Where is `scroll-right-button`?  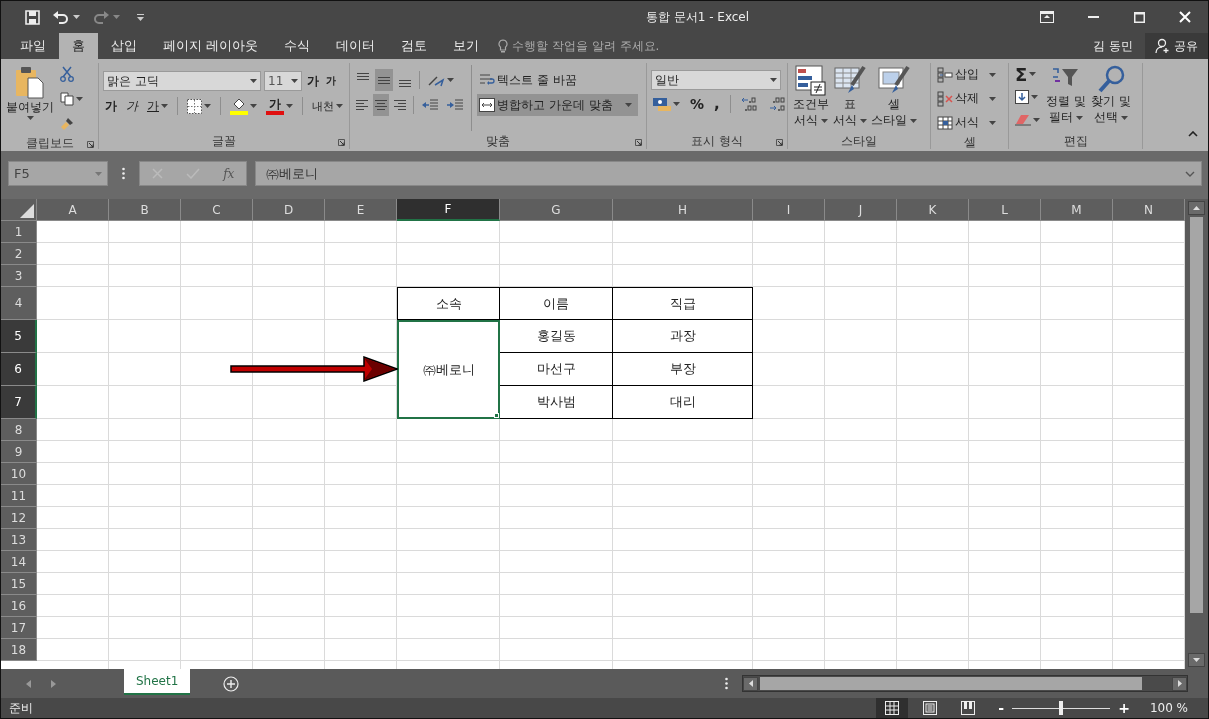
scroll-right-button is located at coordinates (1179, 683).